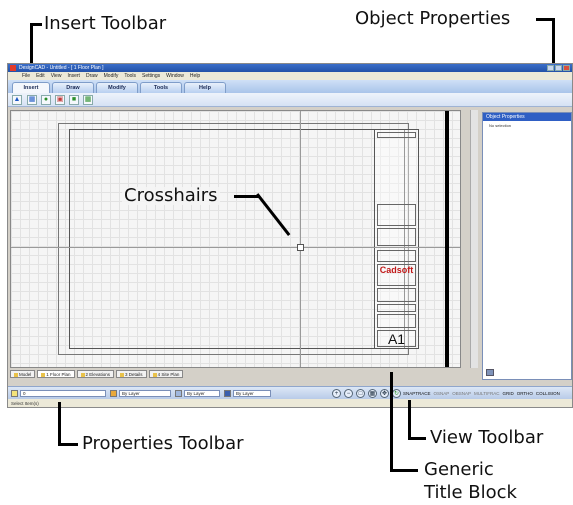 This screenshot has height=505, width=573. What do you see at coordinates (171, 195) in the screenshot?
I see `callout-crosshairs: Crosshairs` at bounding box center [171, 195].